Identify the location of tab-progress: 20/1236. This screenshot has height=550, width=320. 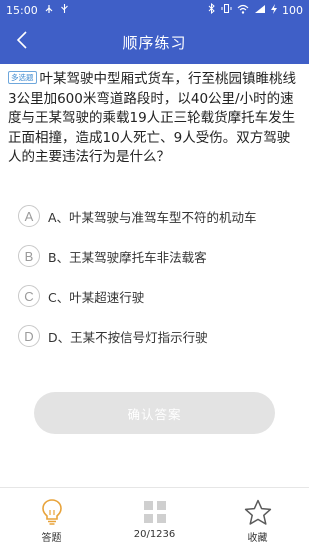
(154, 519).